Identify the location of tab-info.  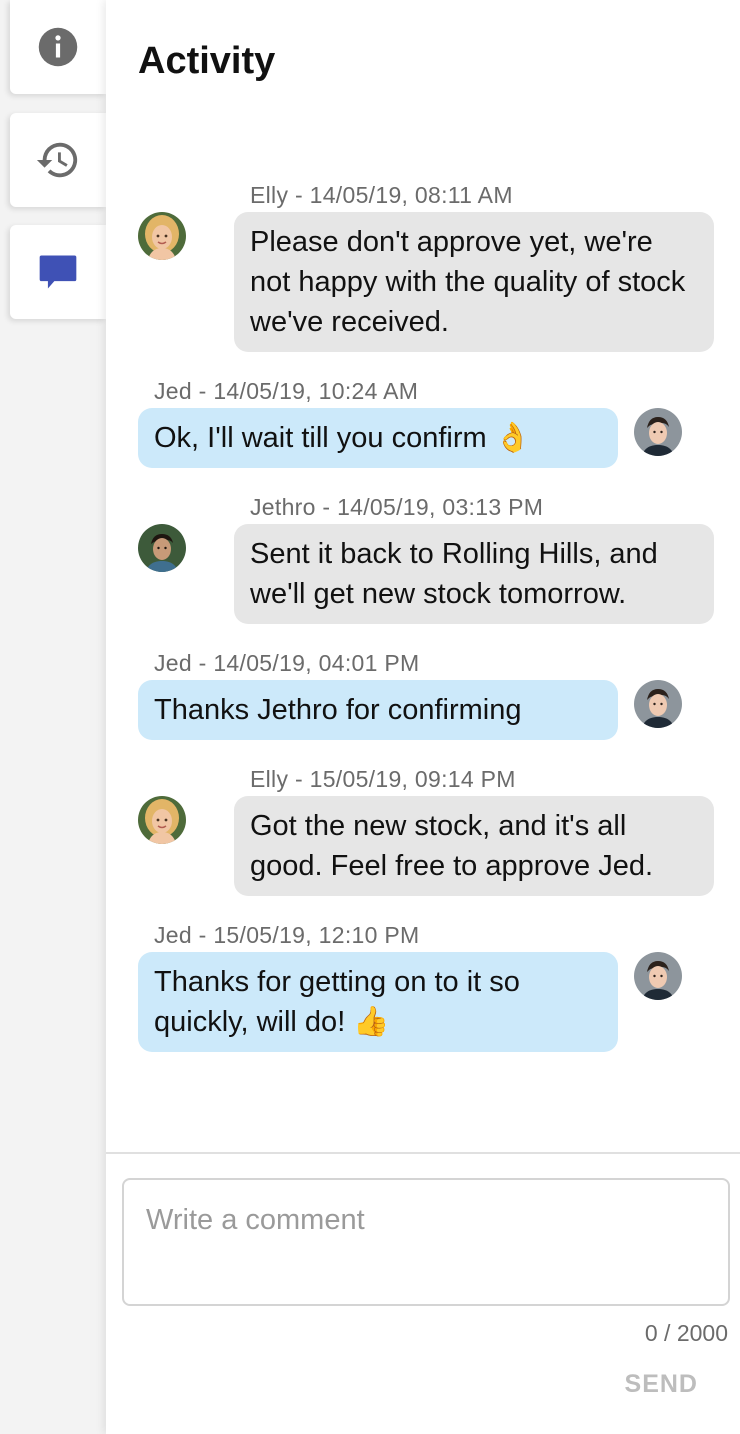
(58, 47).